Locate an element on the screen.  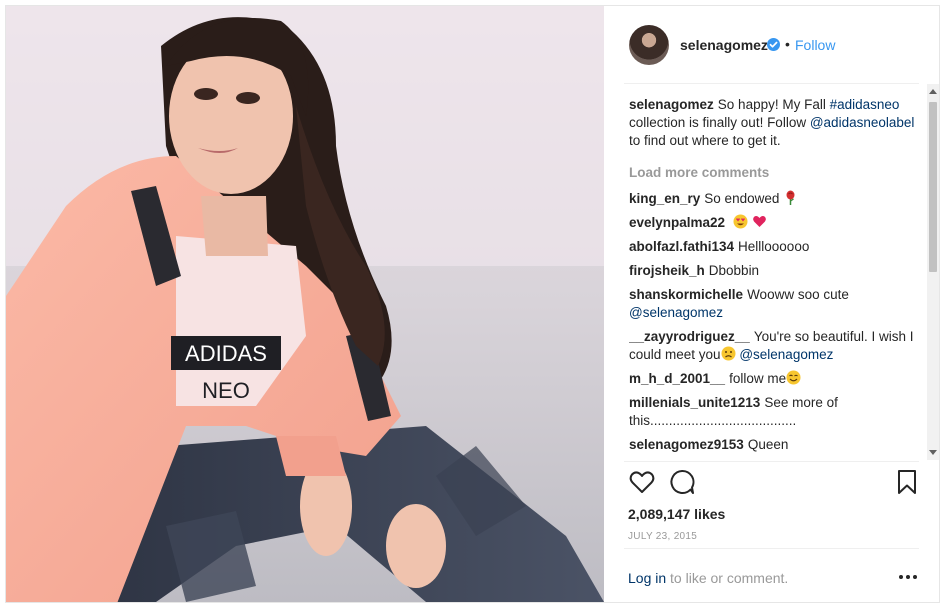
post-actions is located at coordinates (771, 484).